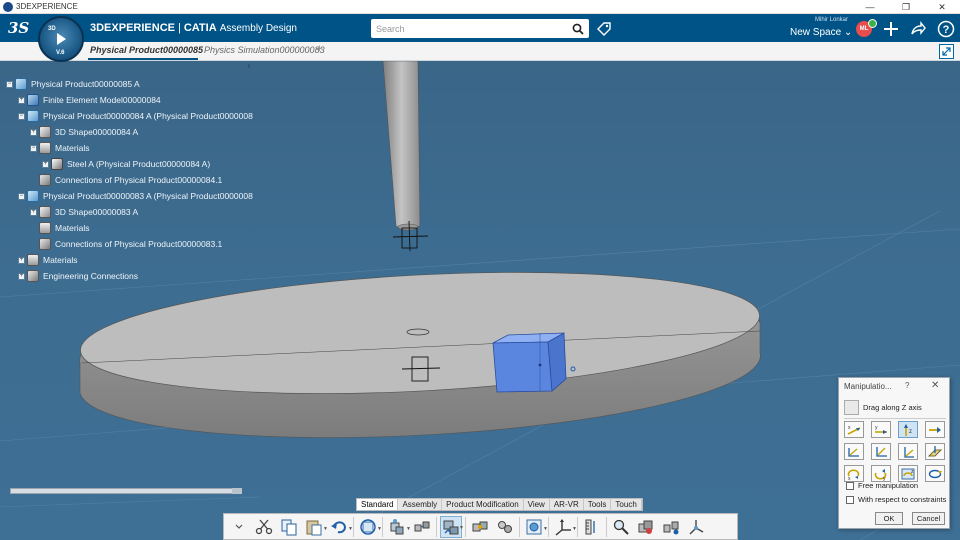  Describe the element at coordinates (646, 527) in the screenshot. I see `clash-analysis-button` at that location.